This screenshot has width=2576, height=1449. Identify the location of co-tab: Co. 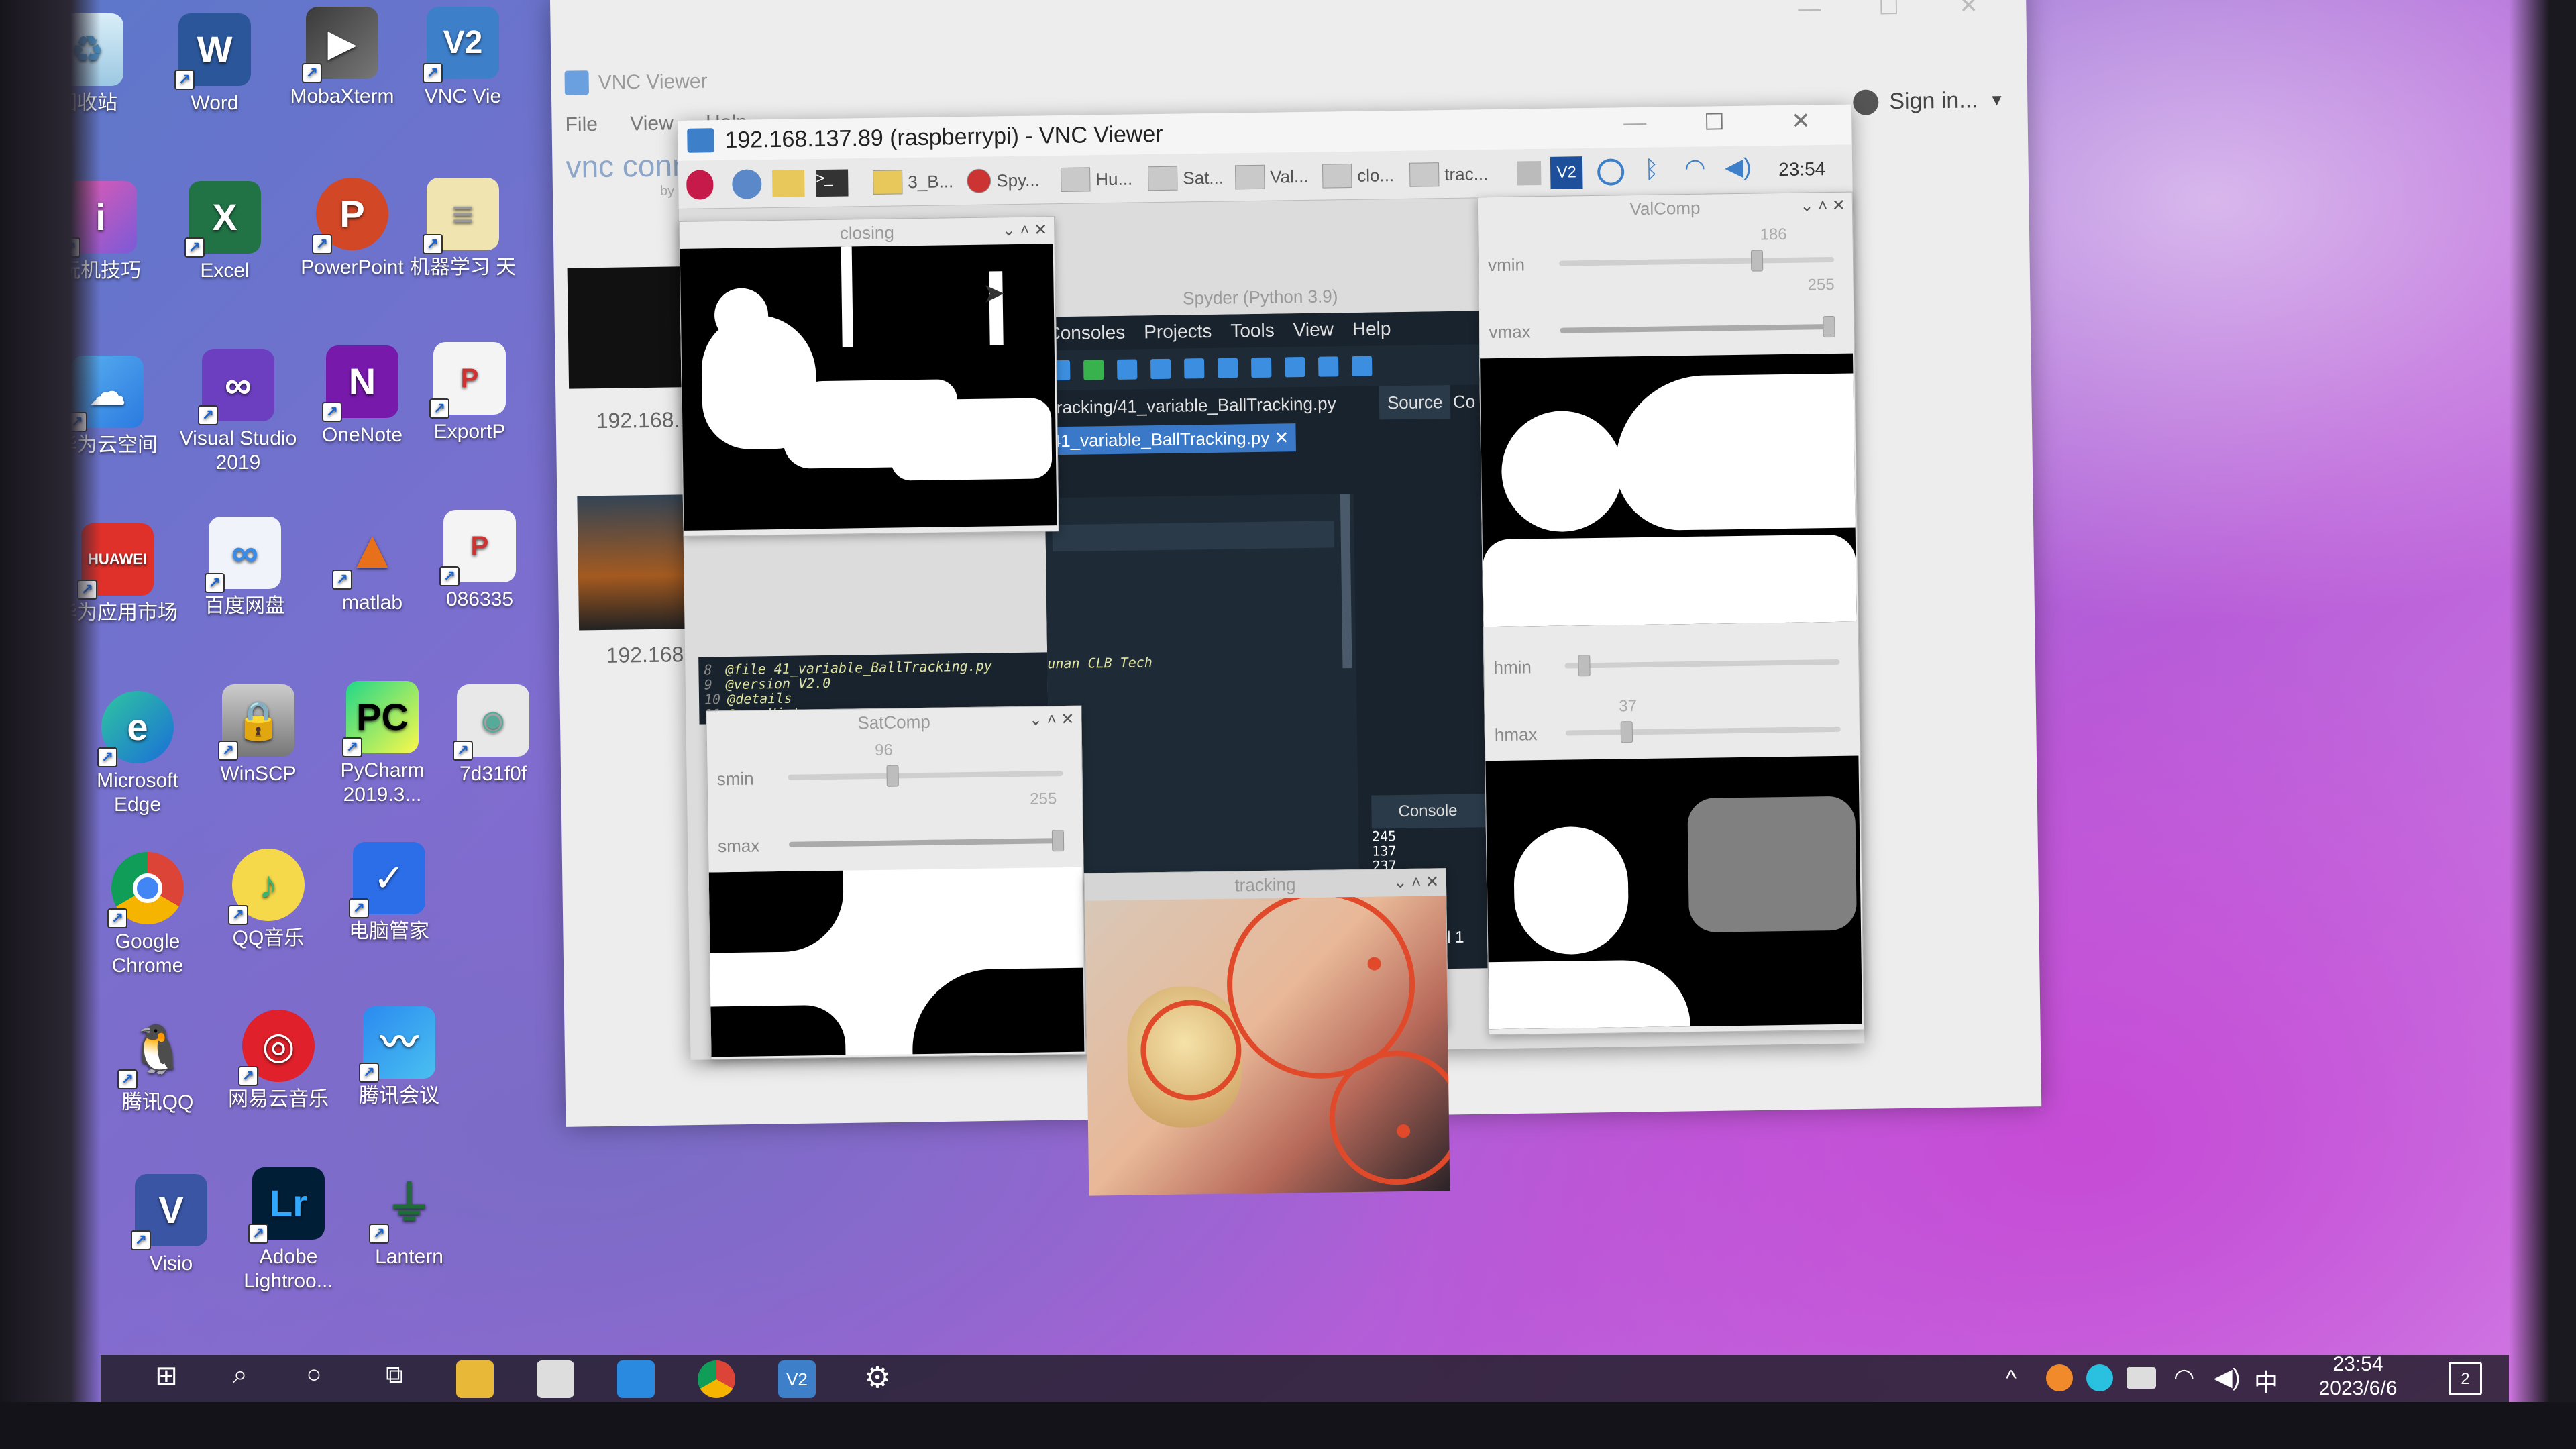
(1464, 401).